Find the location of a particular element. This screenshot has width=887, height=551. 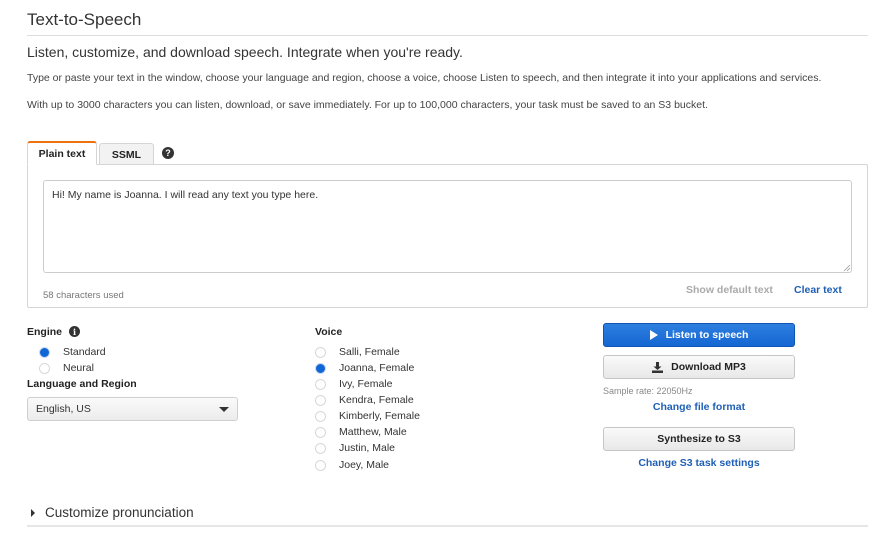

info-icon: i is located at coordinates (74, 331).